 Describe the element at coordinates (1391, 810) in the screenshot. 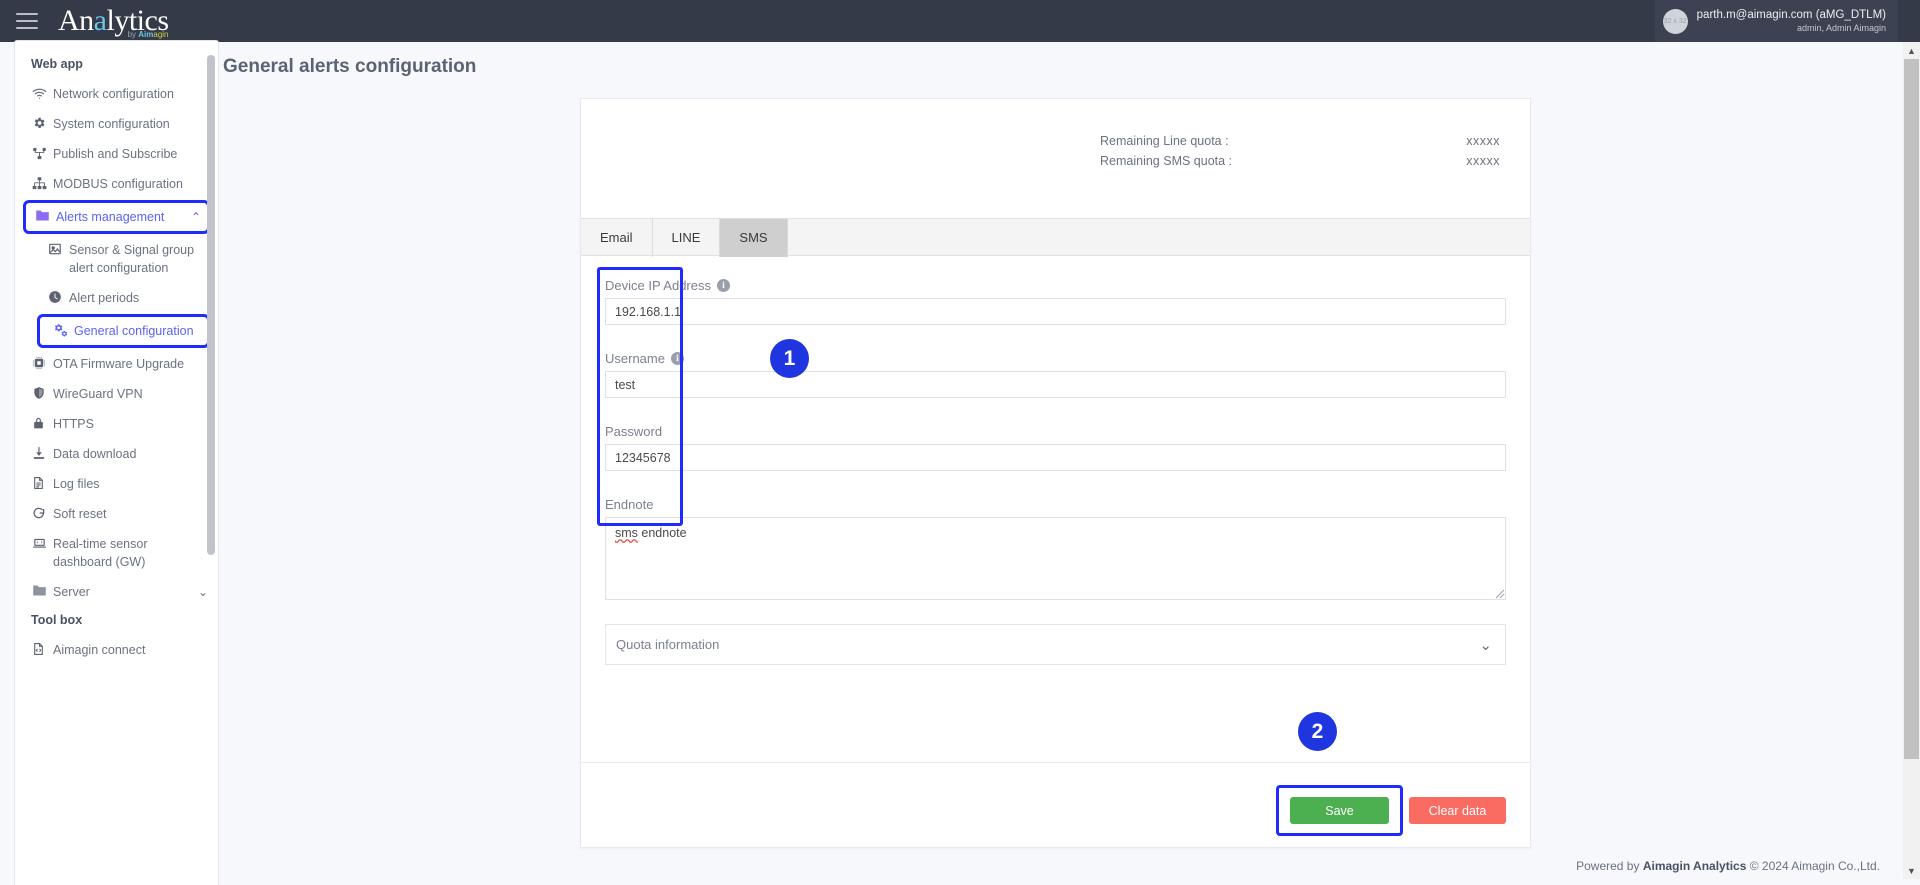

I see `action-buttons: Save Clear data` at that location.